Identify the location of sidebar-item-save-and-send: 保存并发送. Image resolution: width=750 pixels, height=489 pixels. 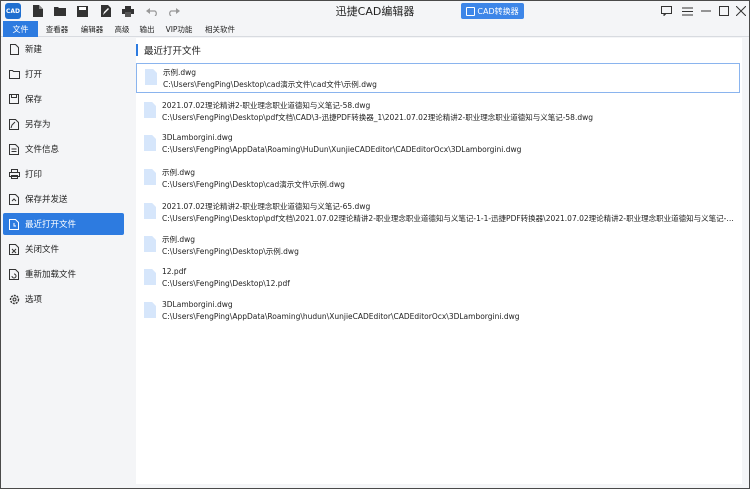
(63, 199).